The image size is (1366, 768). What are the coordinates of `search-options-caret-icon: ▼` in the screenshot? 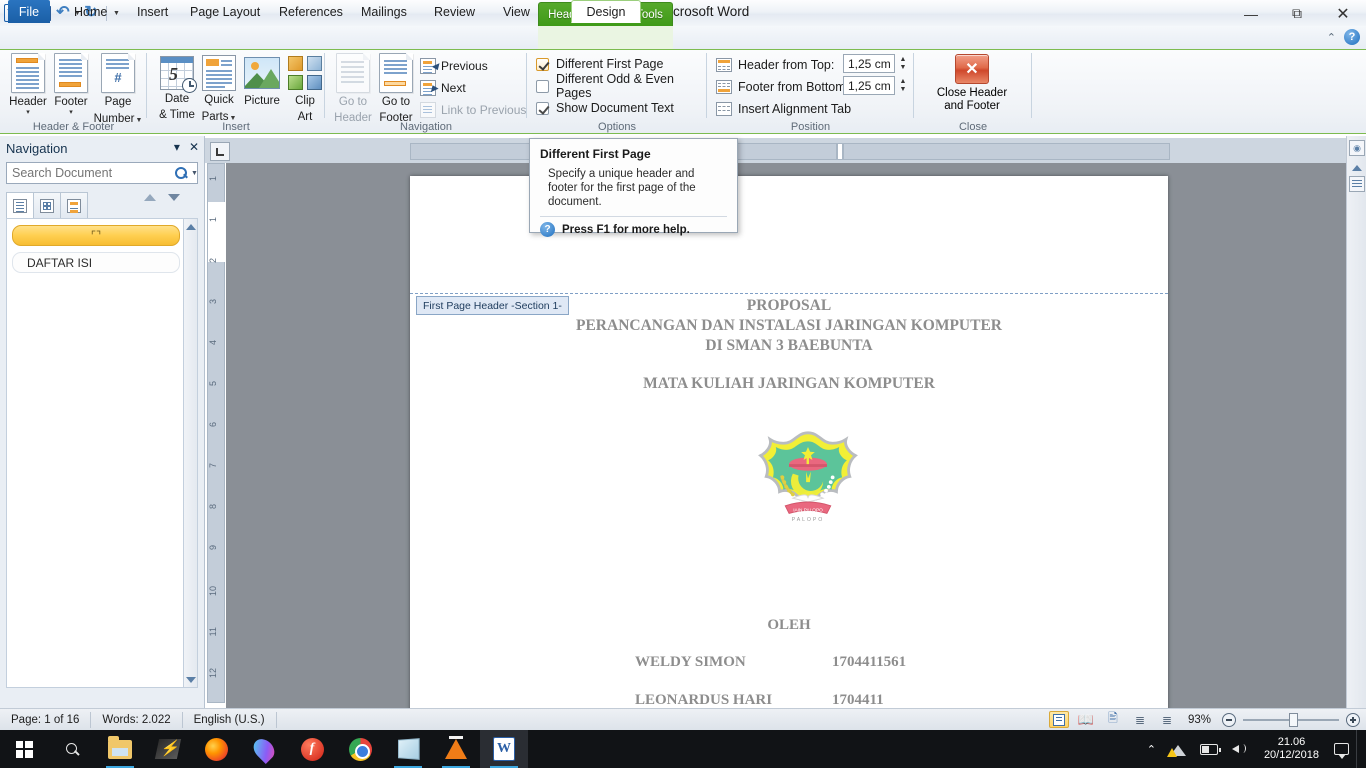 It's located at (194, 173).